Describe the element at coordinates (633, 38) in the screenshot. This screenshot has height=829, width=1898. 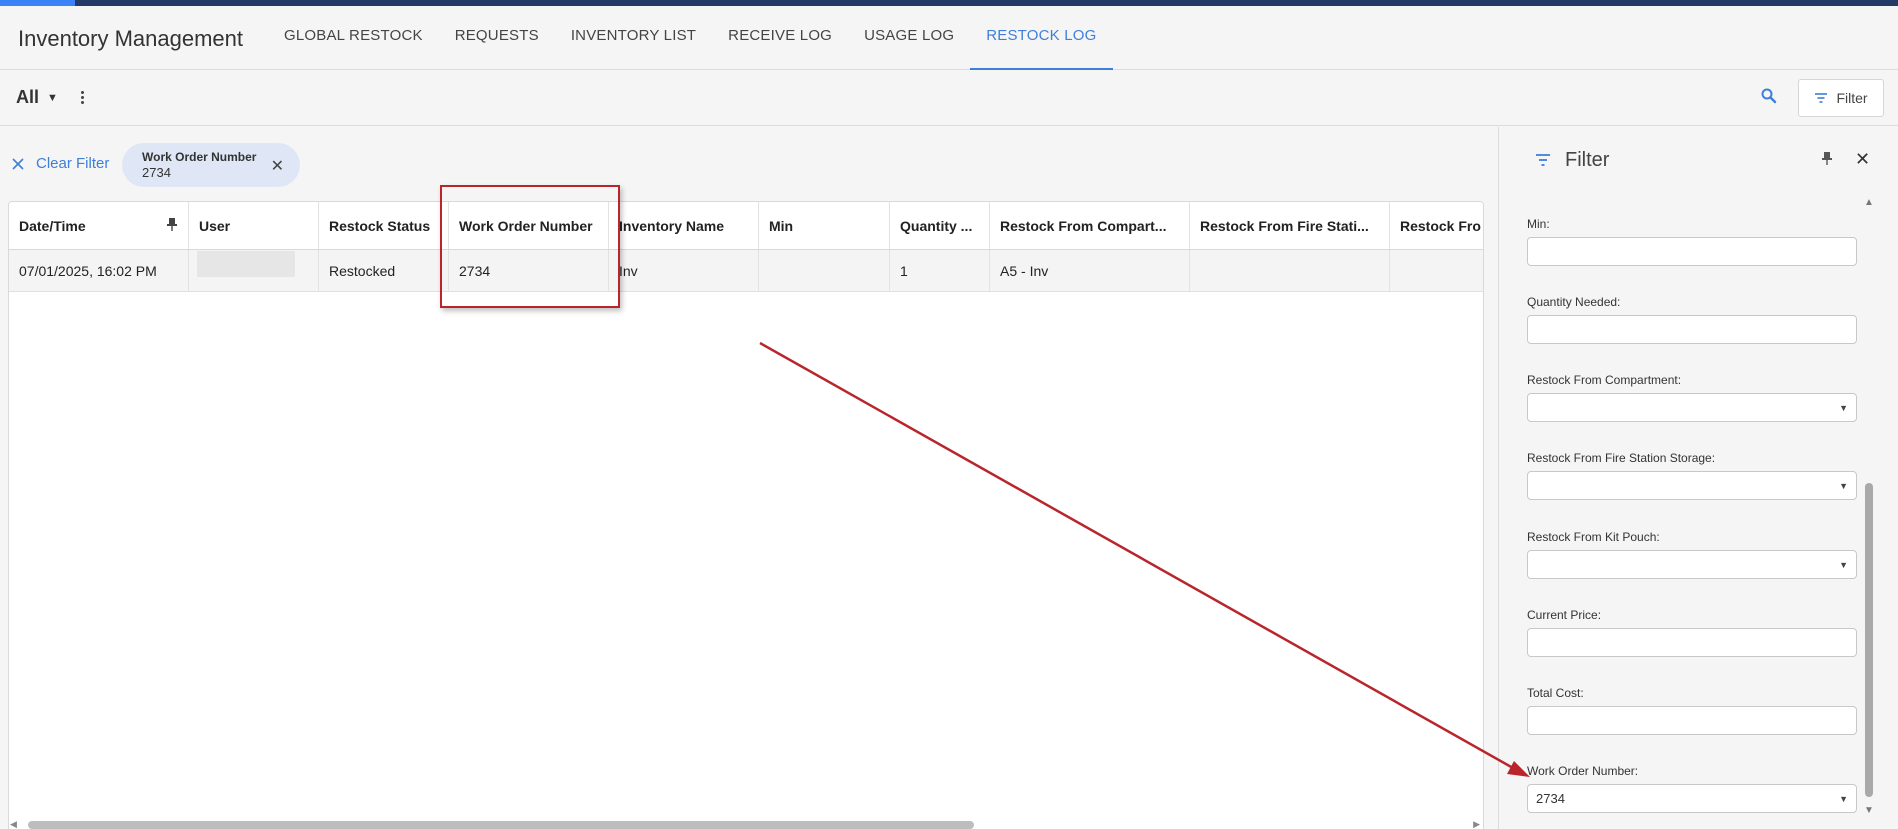
I see `tab-inventory-list: INVENTORY LIST` at that location.